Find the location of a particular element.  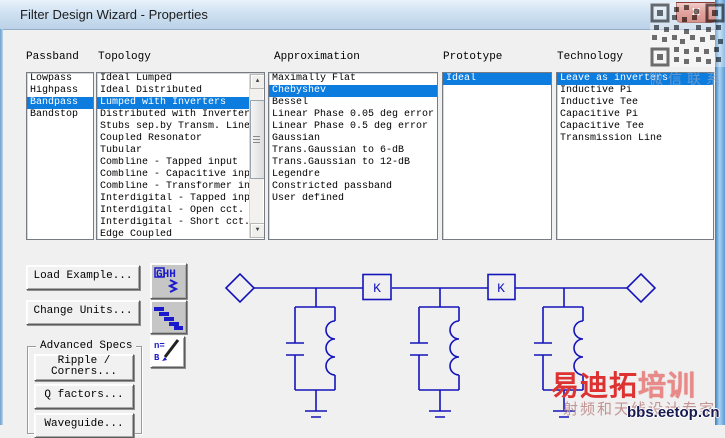

svg-text: GHH is located at coordinates (166, 275).